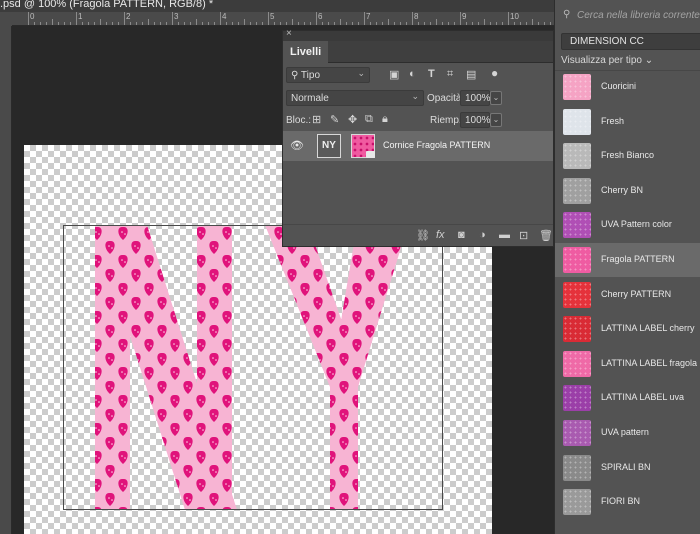  I want to click on library-item: UVA pattern, so click(627, 433).